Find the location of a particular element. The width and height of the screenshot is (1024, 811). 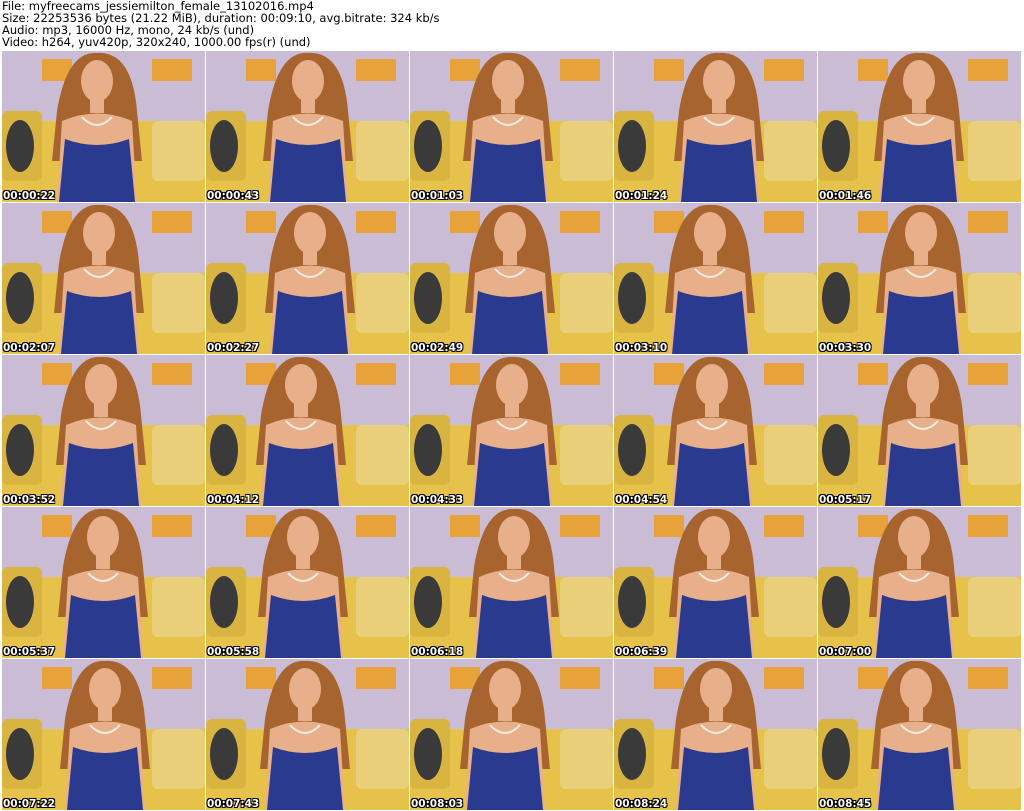

timestamp-label: 00:02:27 is located at coordinates (233, 348).